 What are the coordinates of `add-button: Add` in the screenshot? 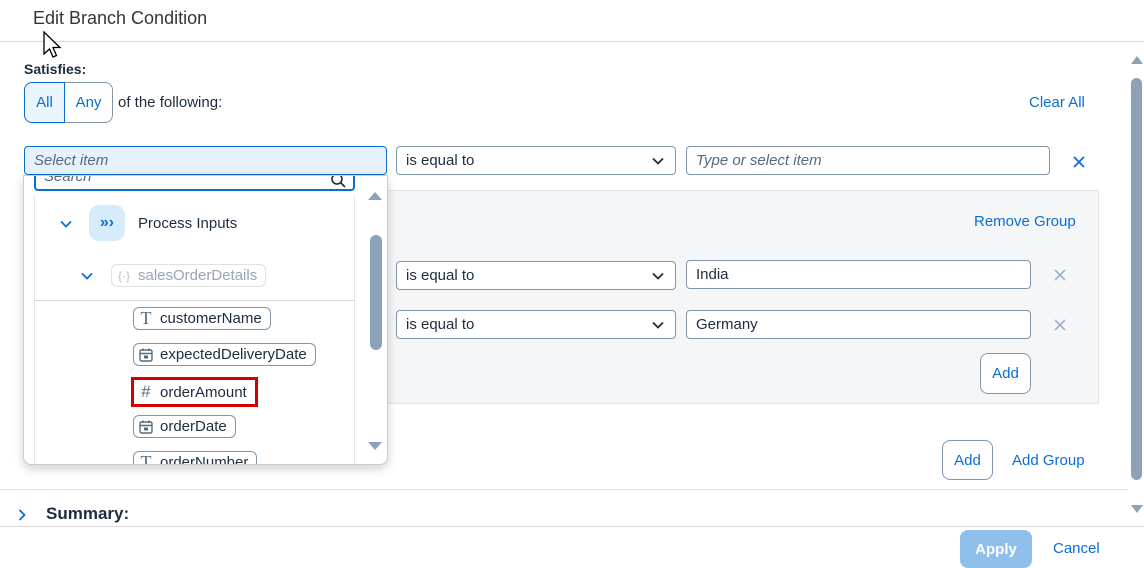 It's located at (967, 460).